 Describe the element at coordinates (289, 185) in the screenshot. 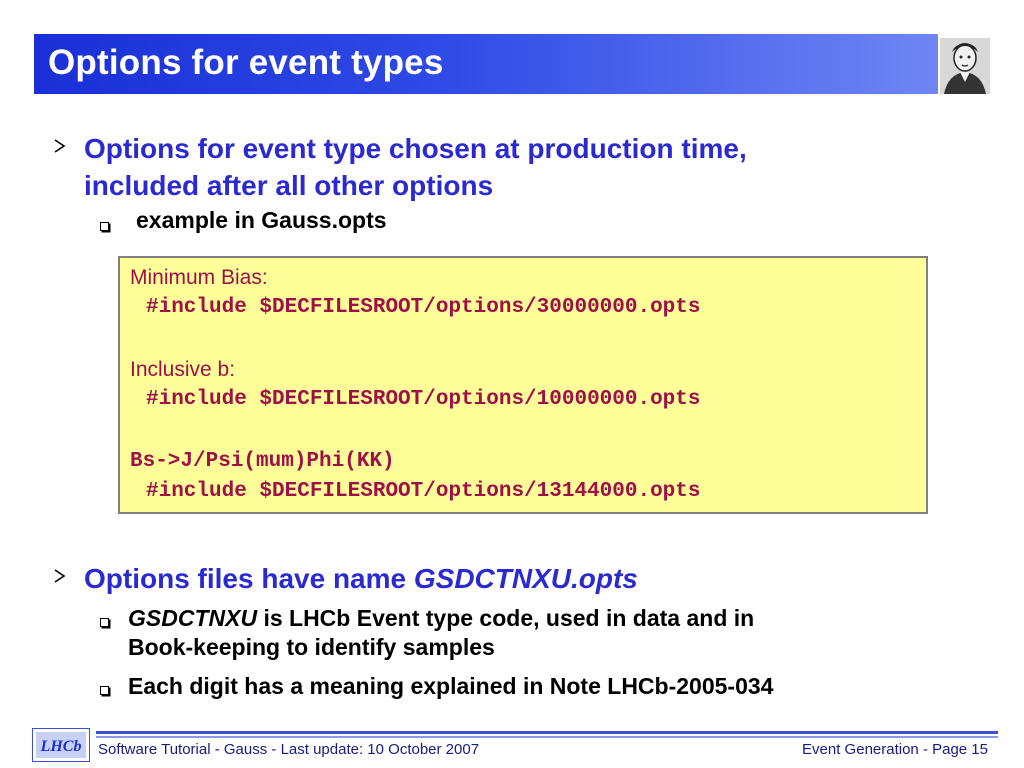

I see `bullet-1-line-2: included after all other options` at that location.